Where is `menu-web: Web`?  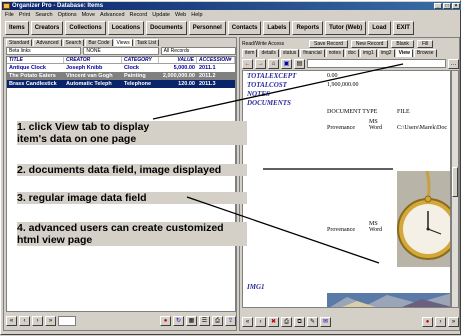 menu-web: Web is located at coordinates (180, 15).